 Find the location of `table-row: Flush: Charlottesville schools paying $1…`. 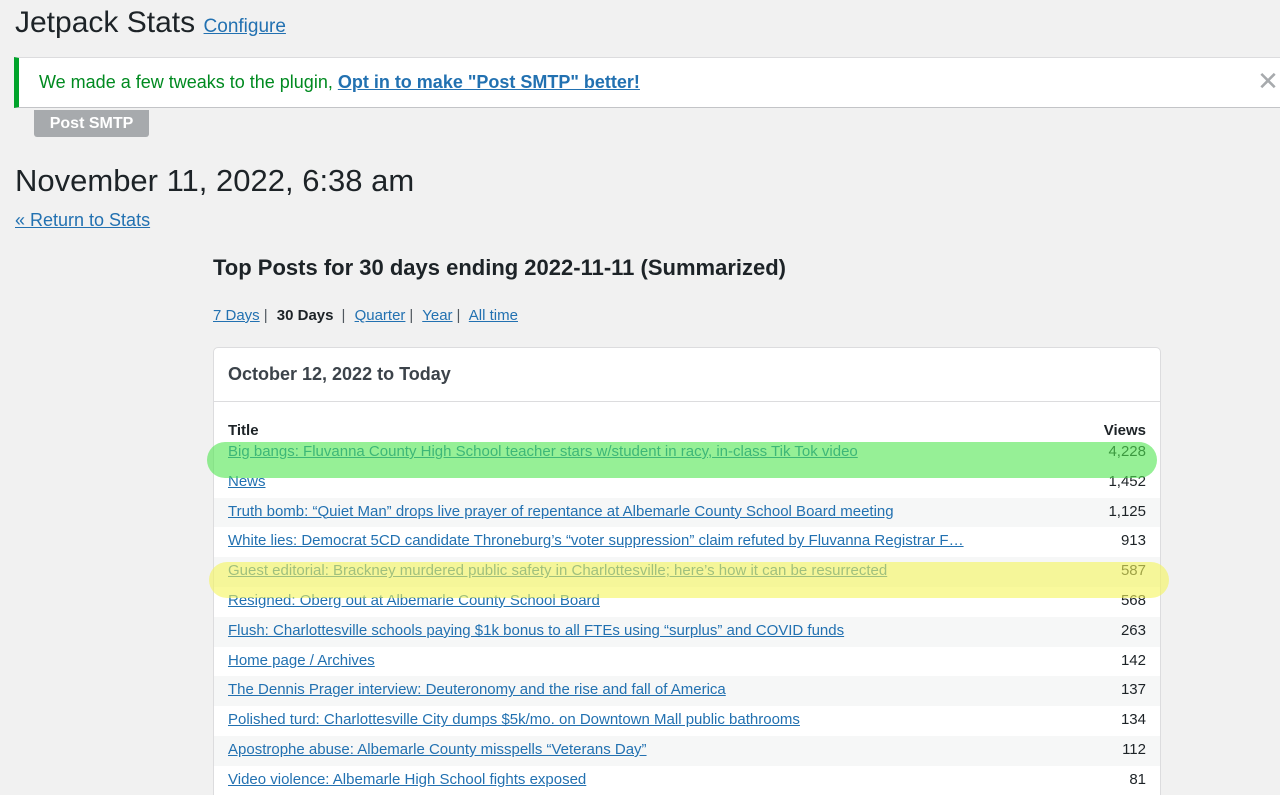

table-row: Flush: Charlottesville schools paying $1… is located at coordinates (687, 631).